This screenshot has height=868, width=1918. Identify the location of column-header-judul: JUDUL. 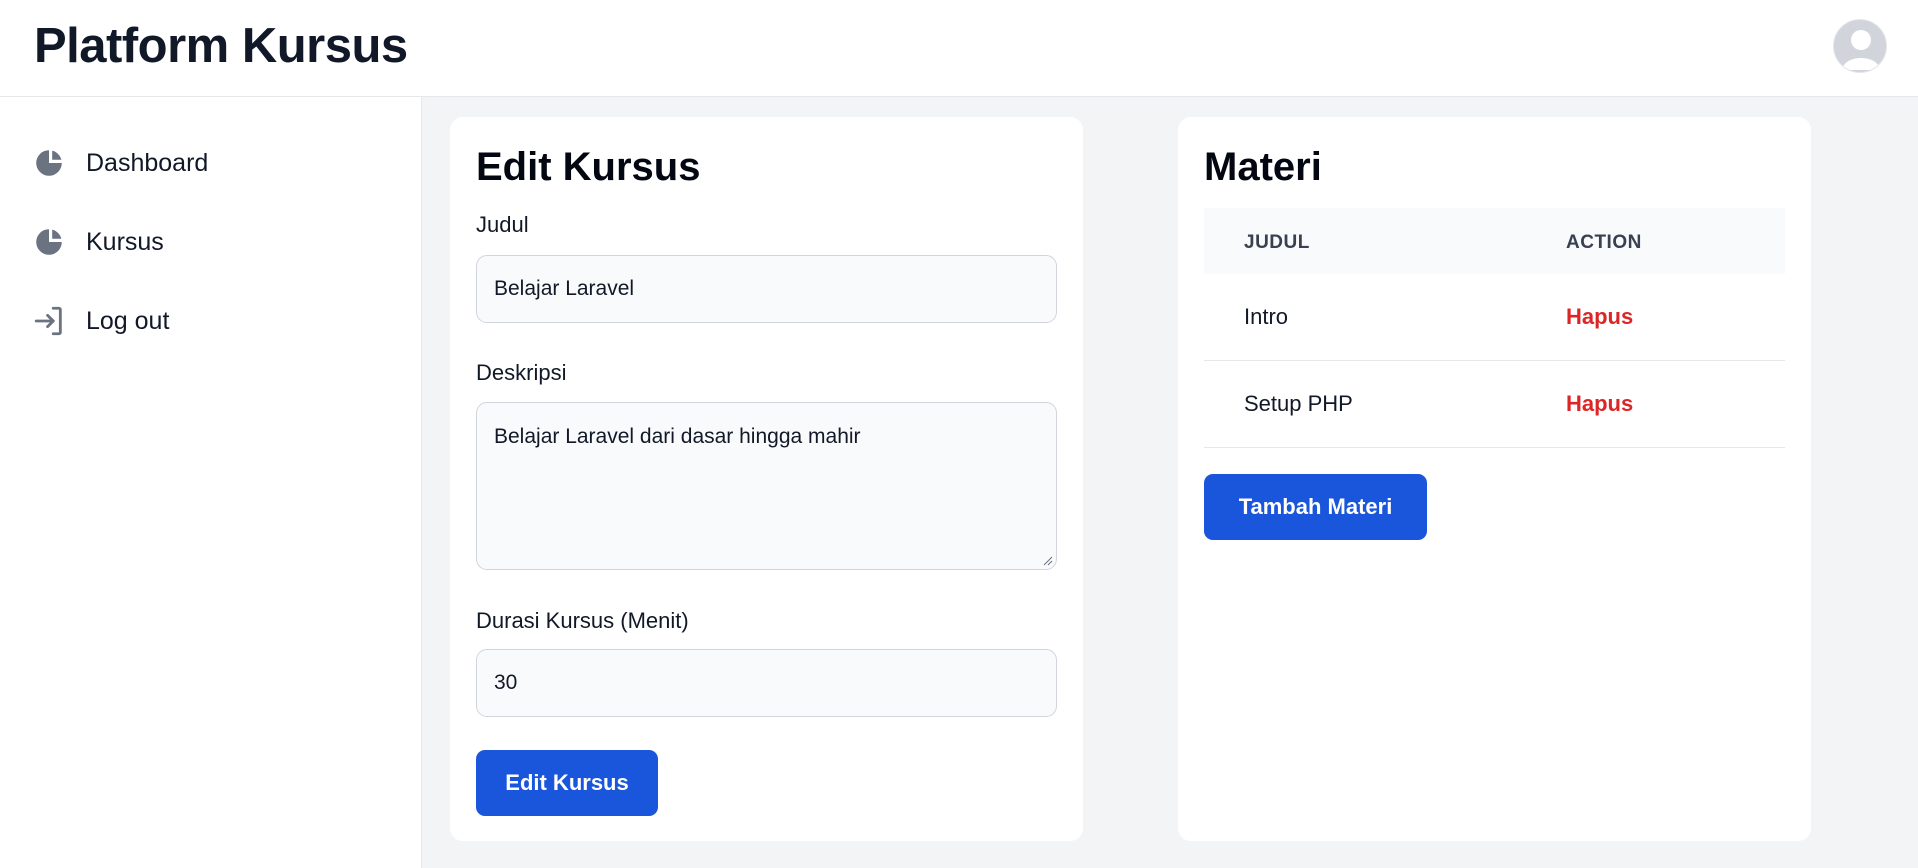
(1277, 242).